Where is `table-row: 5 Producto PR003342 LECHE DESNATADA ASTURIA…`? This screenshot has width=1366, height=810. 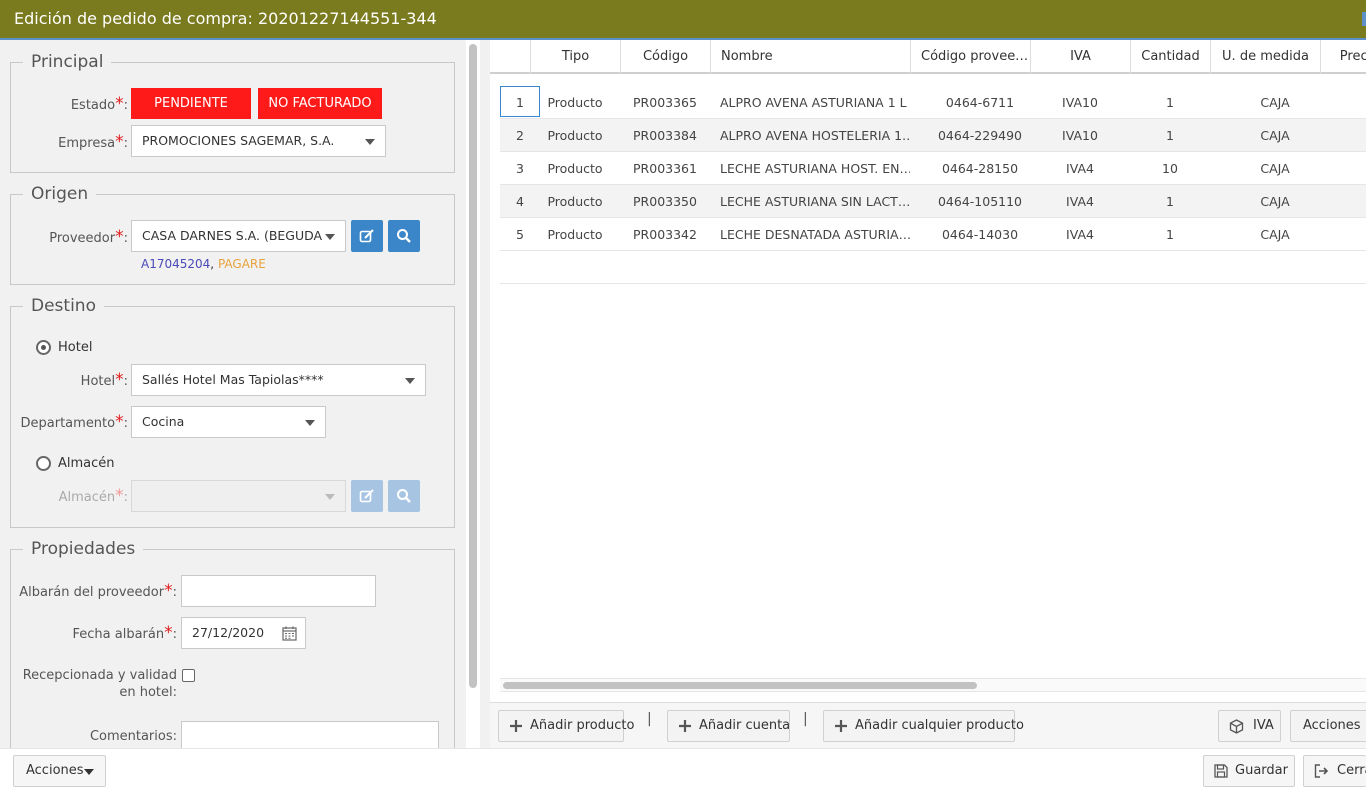
table-row: 5 Producto PR003342 LECHE DESNATADA ASTURIA… is located at coordinates (933, 234).